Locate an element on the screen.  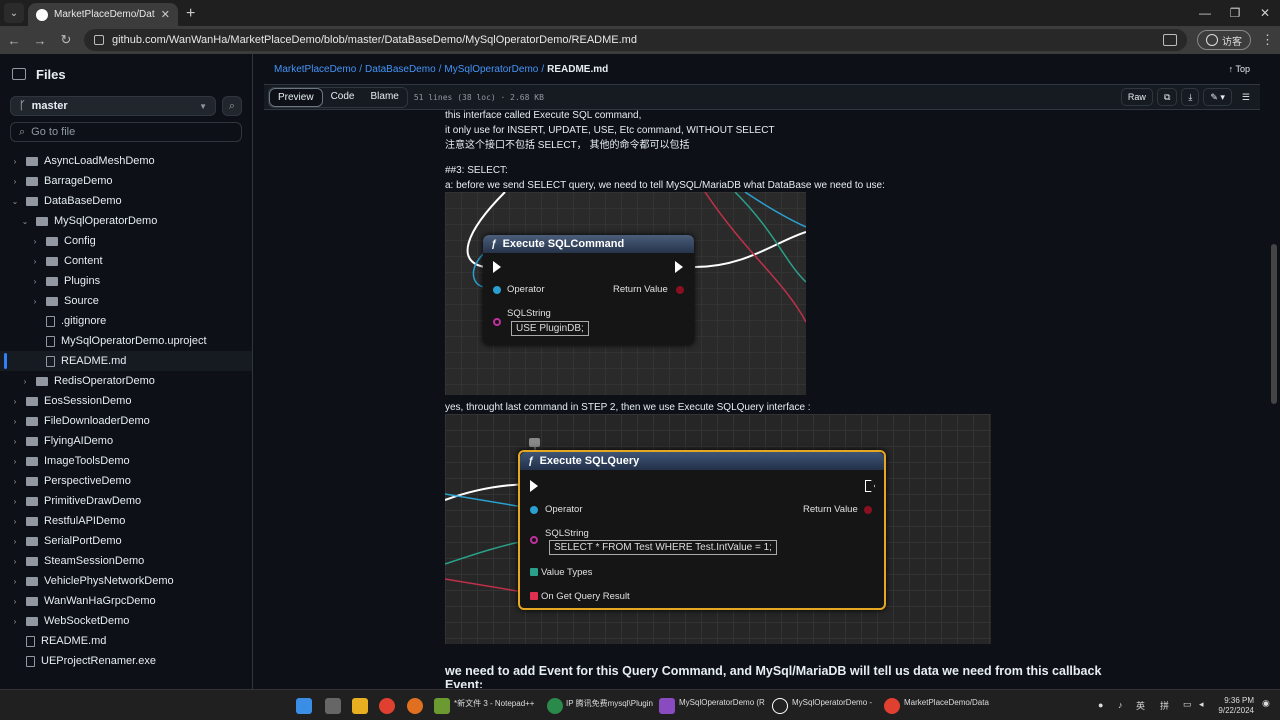
wechat-icon: ● is located at coordinates (1100, 705).